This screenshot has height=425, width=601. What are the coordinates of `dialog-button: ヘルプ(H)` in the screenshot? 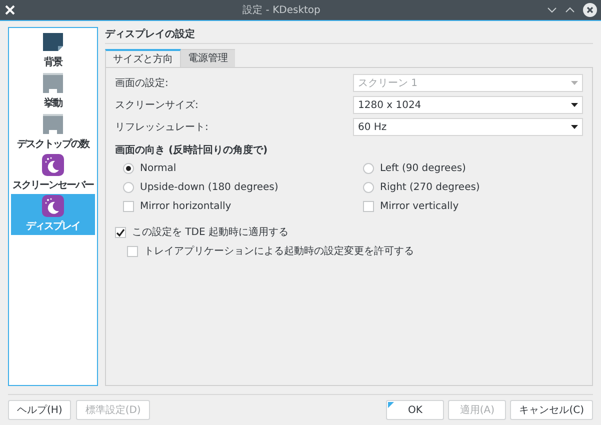 It's located at (40, 410).